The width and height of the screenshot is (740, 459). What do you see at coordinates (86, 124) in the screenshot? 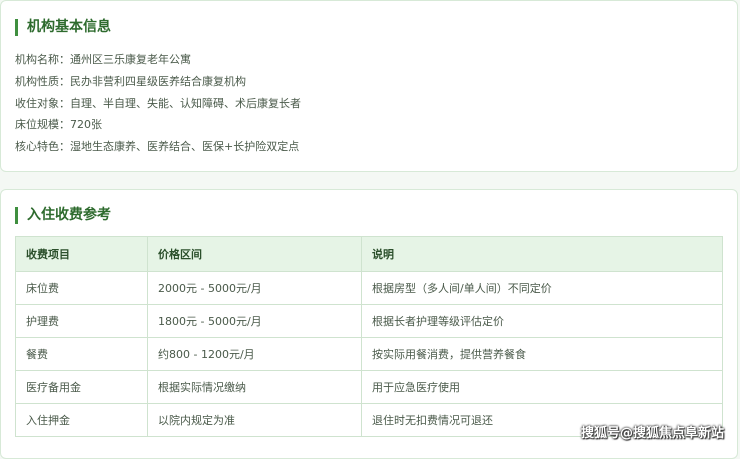
I see `info-value: 720张` at bounding box center [86, 124].